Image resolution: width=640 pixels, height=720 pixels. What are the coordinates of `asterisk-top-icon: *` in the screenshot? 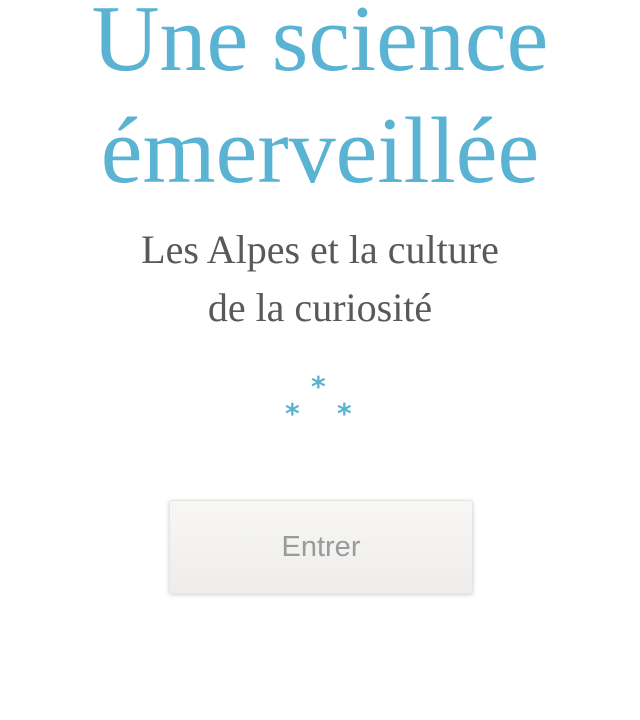 It's located at (318, 386).